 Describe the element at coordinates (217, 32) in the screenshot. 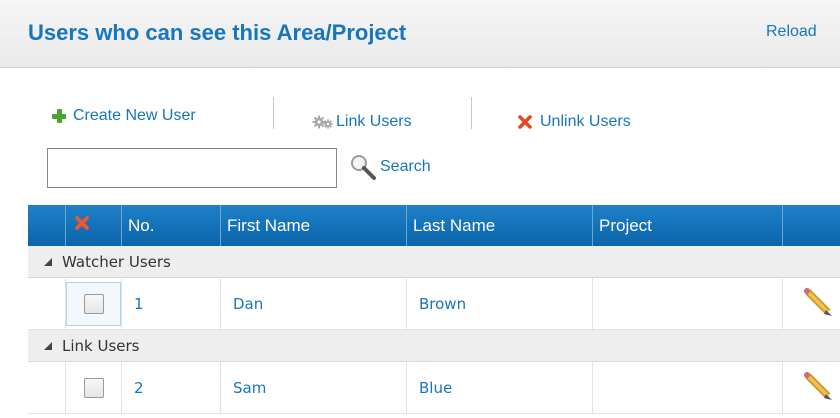

I see `panel-title: Users who can see this Area/Project` at that location.